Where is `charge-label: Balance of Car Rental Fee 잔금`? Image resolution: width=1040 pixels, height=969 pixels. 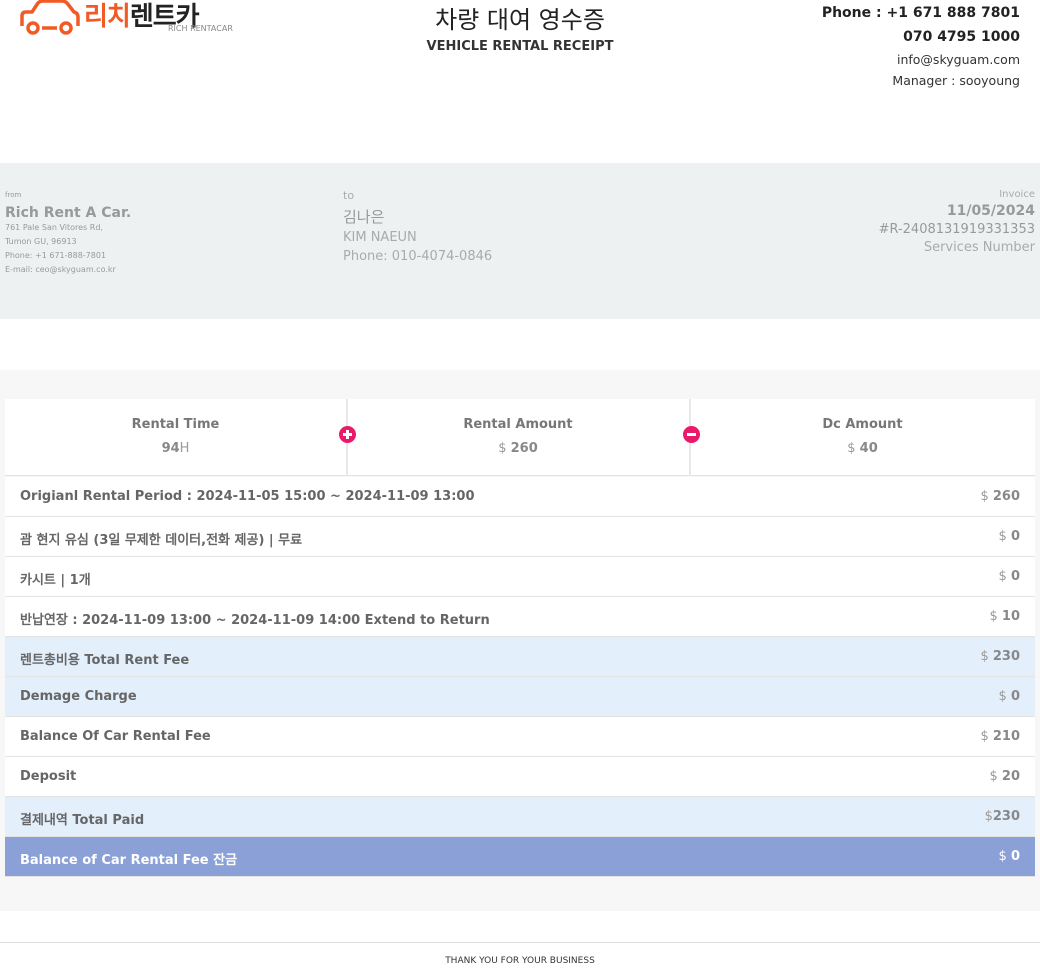
charge-label: Balance of Car Rental Fee 잔금 is located at coordinates (129, 860).